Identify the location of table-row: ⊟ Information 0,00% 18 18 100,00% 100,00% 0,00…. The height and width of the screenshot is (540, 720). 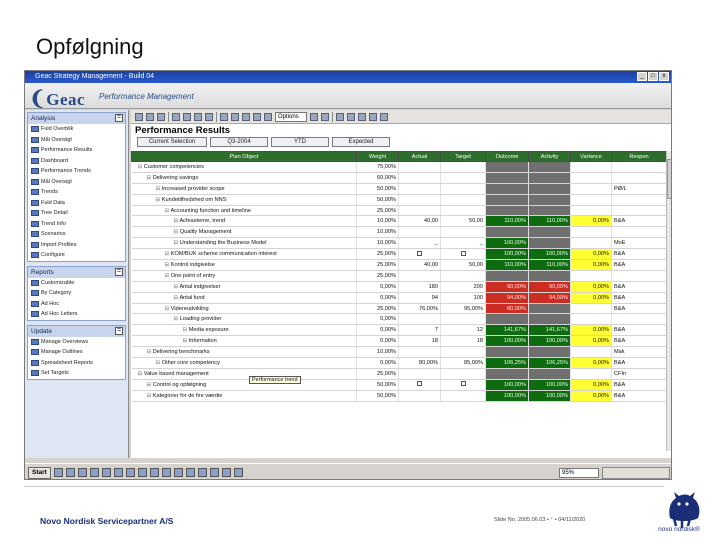
(399, 341).